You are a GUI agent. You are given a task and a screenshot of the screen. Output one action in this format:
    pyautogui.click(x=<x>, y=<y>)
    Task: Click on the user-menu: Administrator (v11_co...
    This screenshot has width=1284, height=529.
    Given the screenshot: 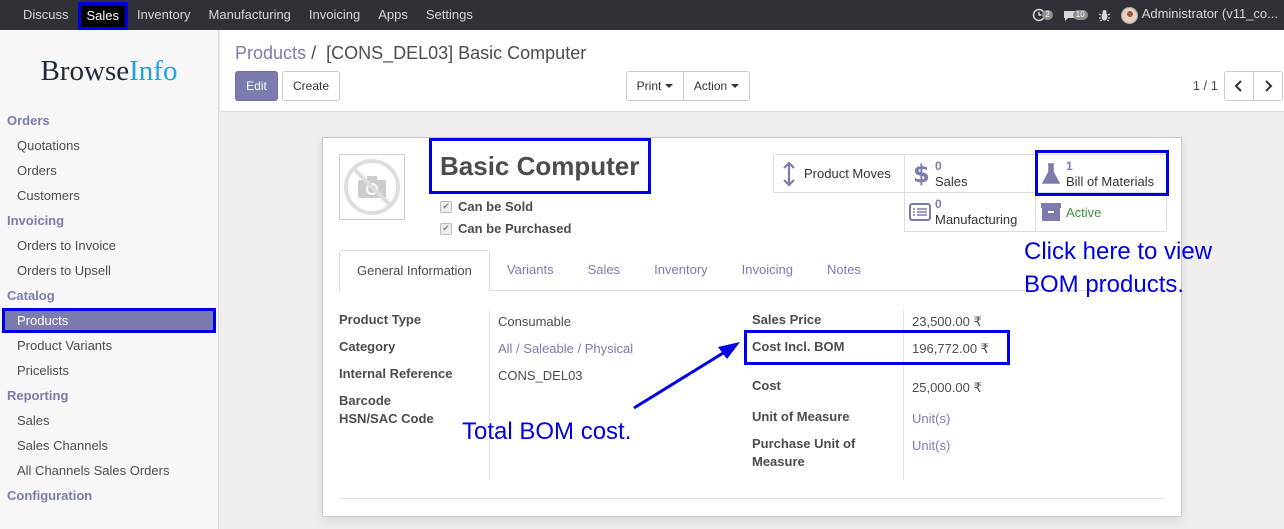 What is the action you would take?
    pyautogui.click(x=1199, y=15)
    